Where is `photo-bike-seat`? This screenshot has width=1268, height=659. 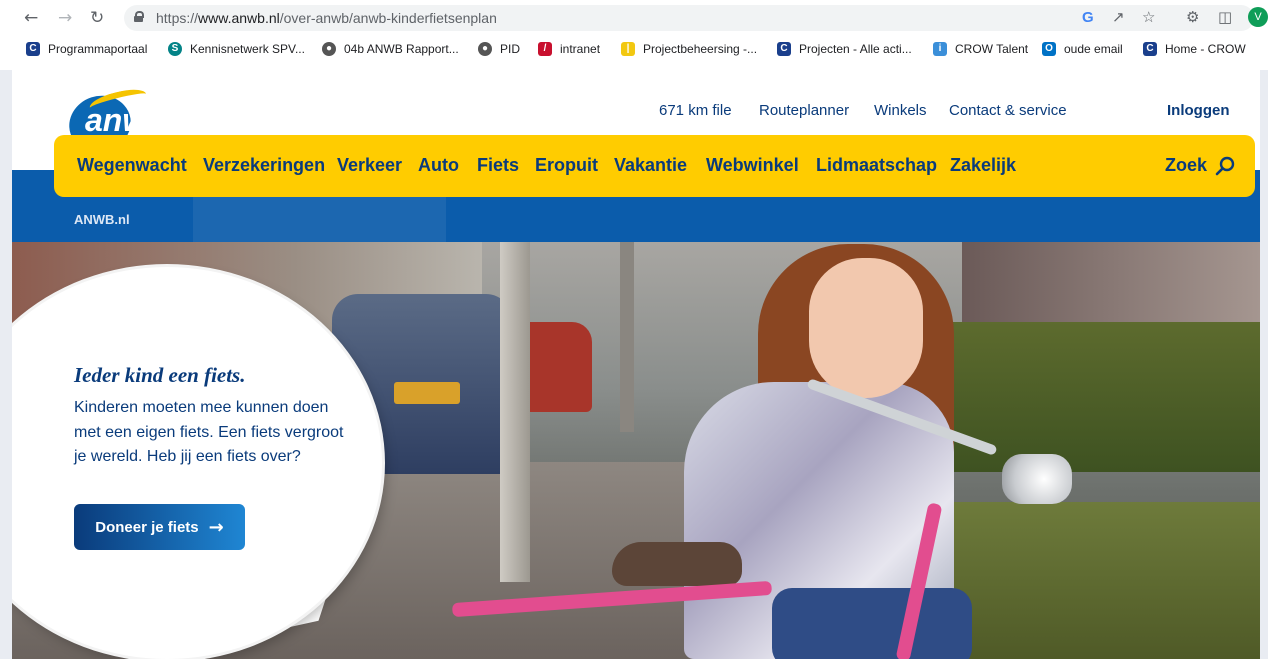
photo-bike-seat is located at coordinates (677, 564).